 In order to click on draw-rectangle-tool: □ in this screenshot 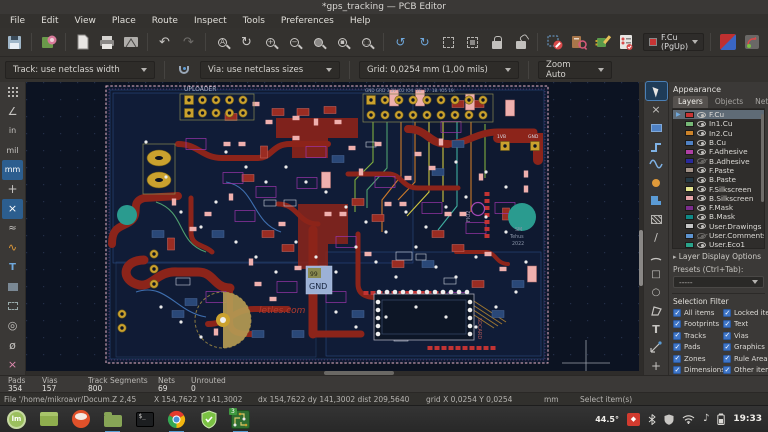, I will do `click(656, 274)`.